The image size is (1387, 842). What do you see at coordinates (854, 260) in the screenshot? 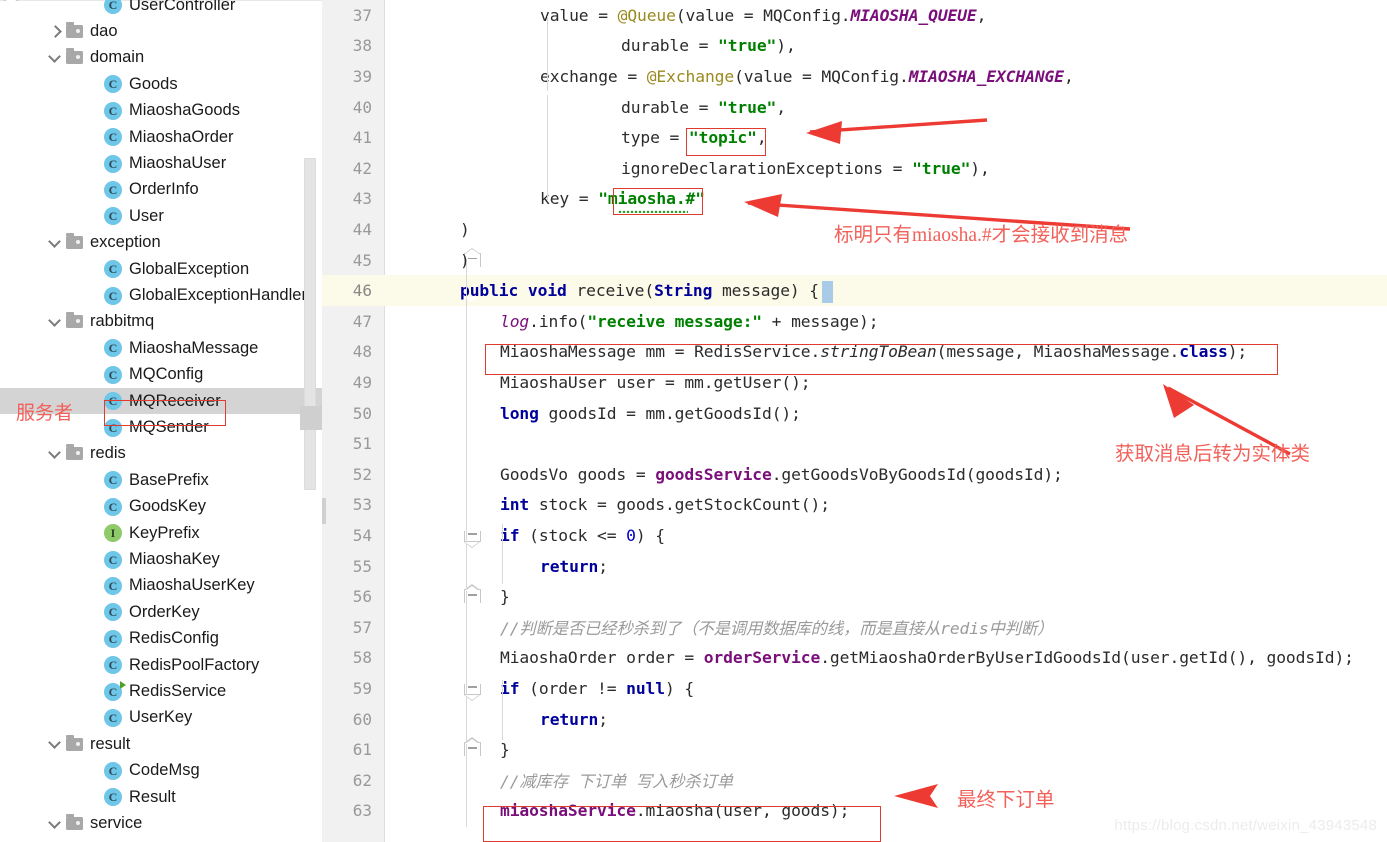
I see `code-line: 45)` at bounding box center [854, 260].